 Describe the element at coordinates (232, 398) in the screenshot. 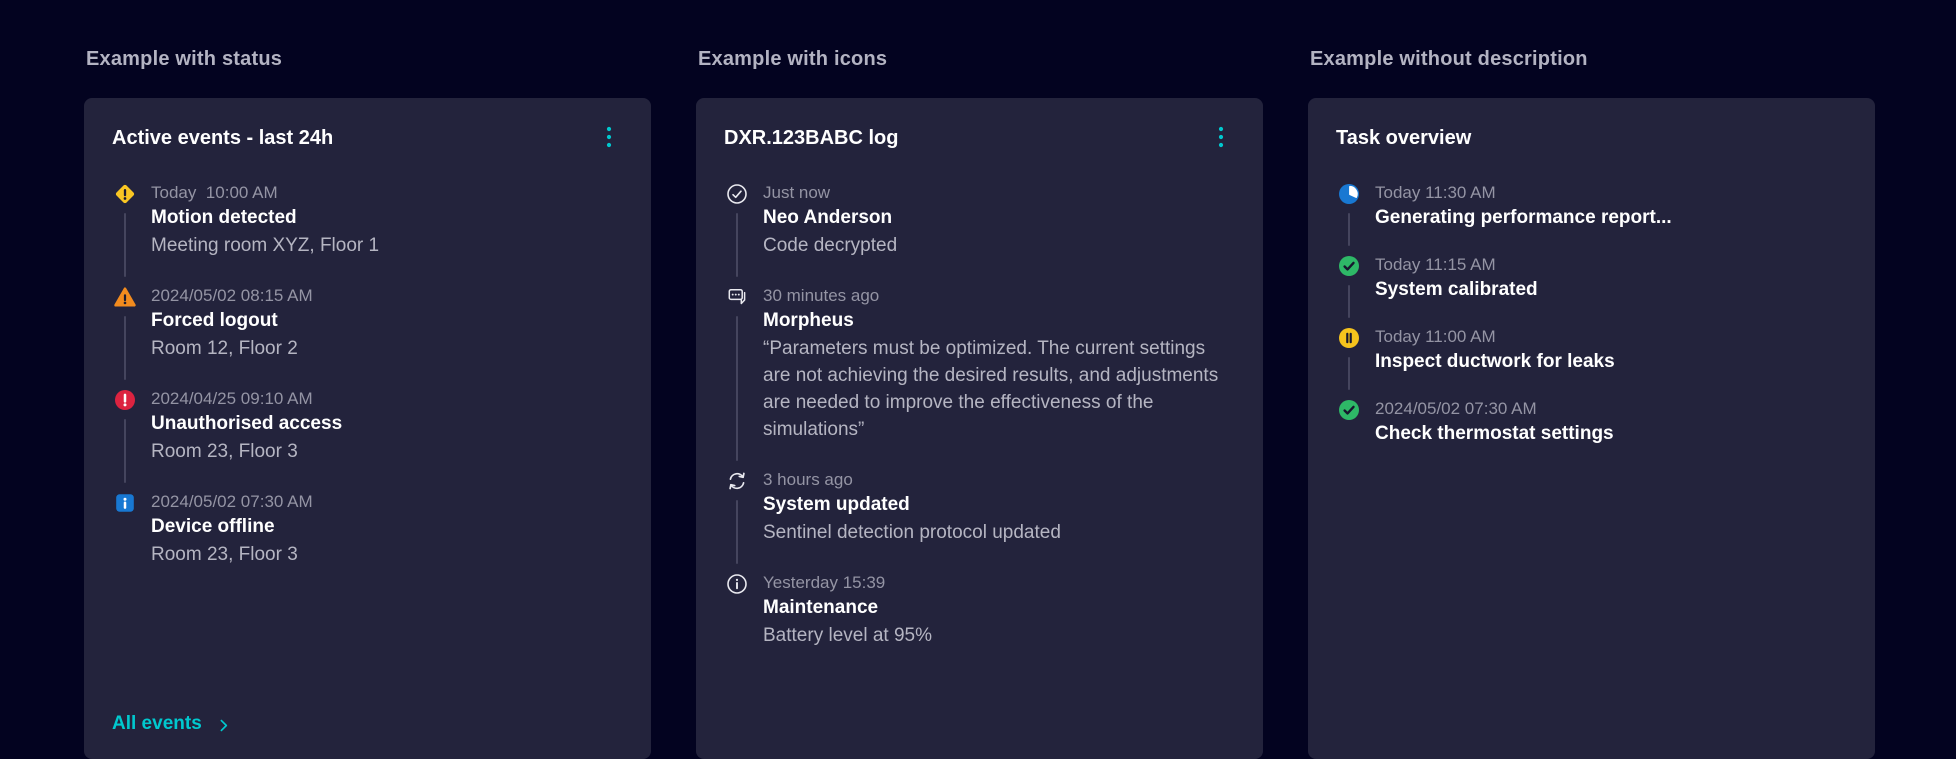

I see `event-time: 2024/04/25 09:10 AM` at that location.